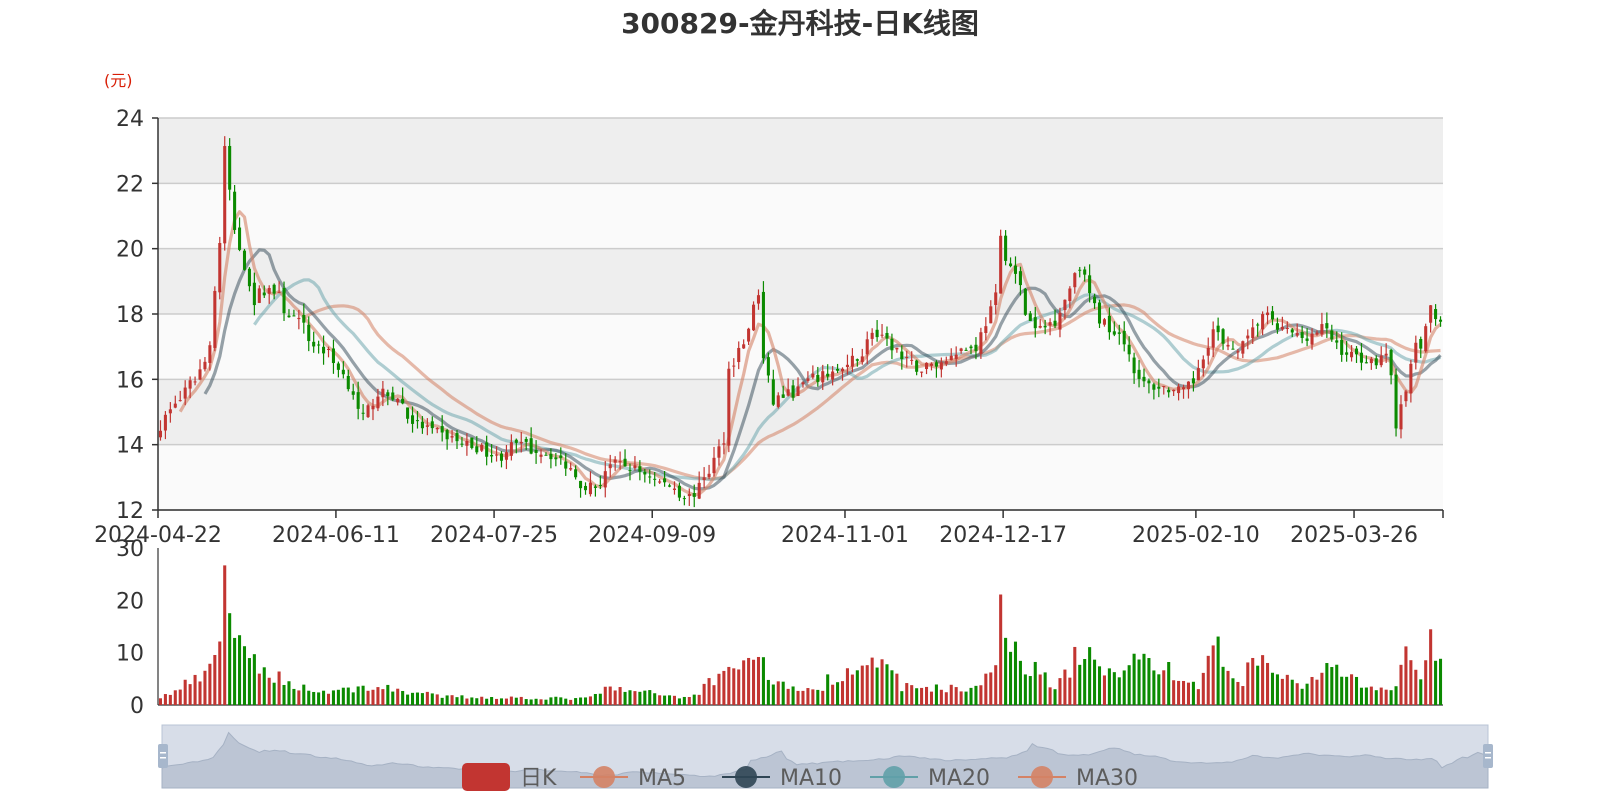  What do you see at coordinates (509, 777) in the screenshot?
I see `legend-item: 日K` at bounding box center [509, 777].